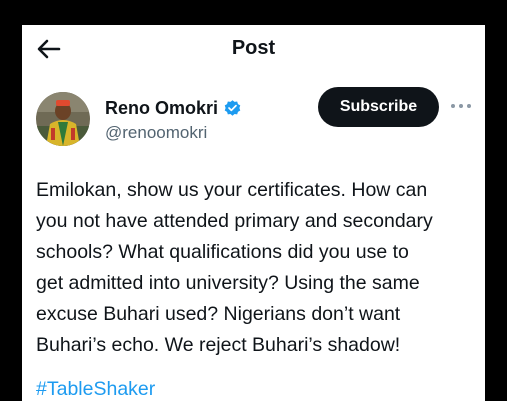 This screenshot has height=401, width=507. I want to click on subscribe-button: Subscribe, so click(378, 107).